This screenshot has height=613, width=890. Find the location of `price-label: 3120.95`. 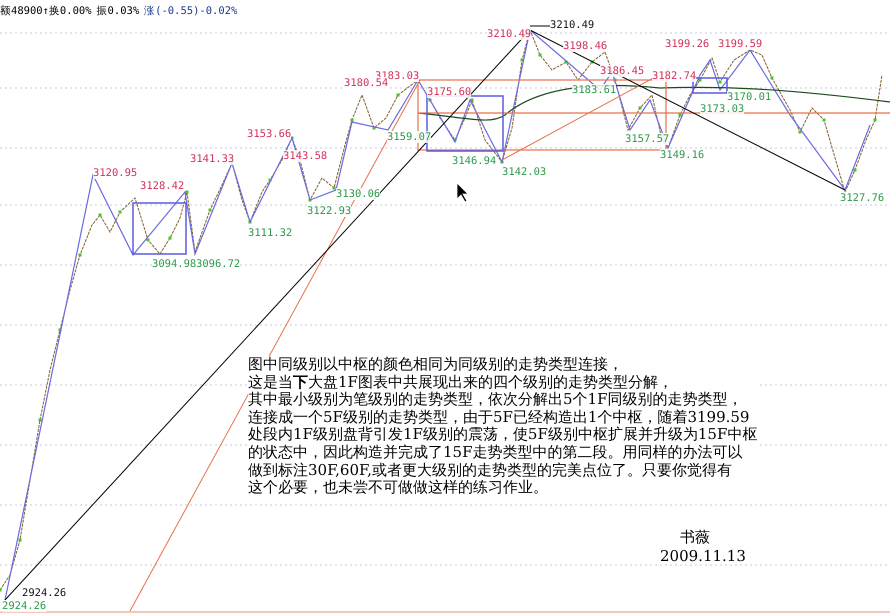

price-label: 3120.95 is located at coordinates (115, 173).